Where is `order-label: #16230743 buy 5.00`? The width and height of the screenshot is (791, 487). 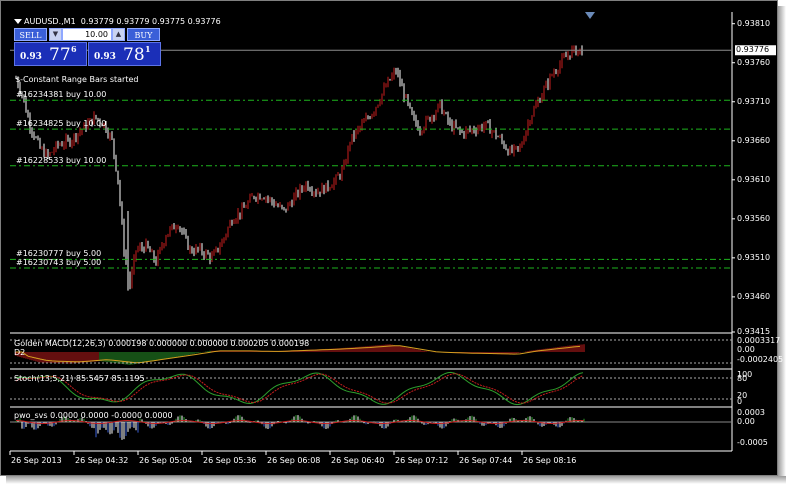
order-label: #16230743 buy 5.00 is located at coordinates (59, 262).